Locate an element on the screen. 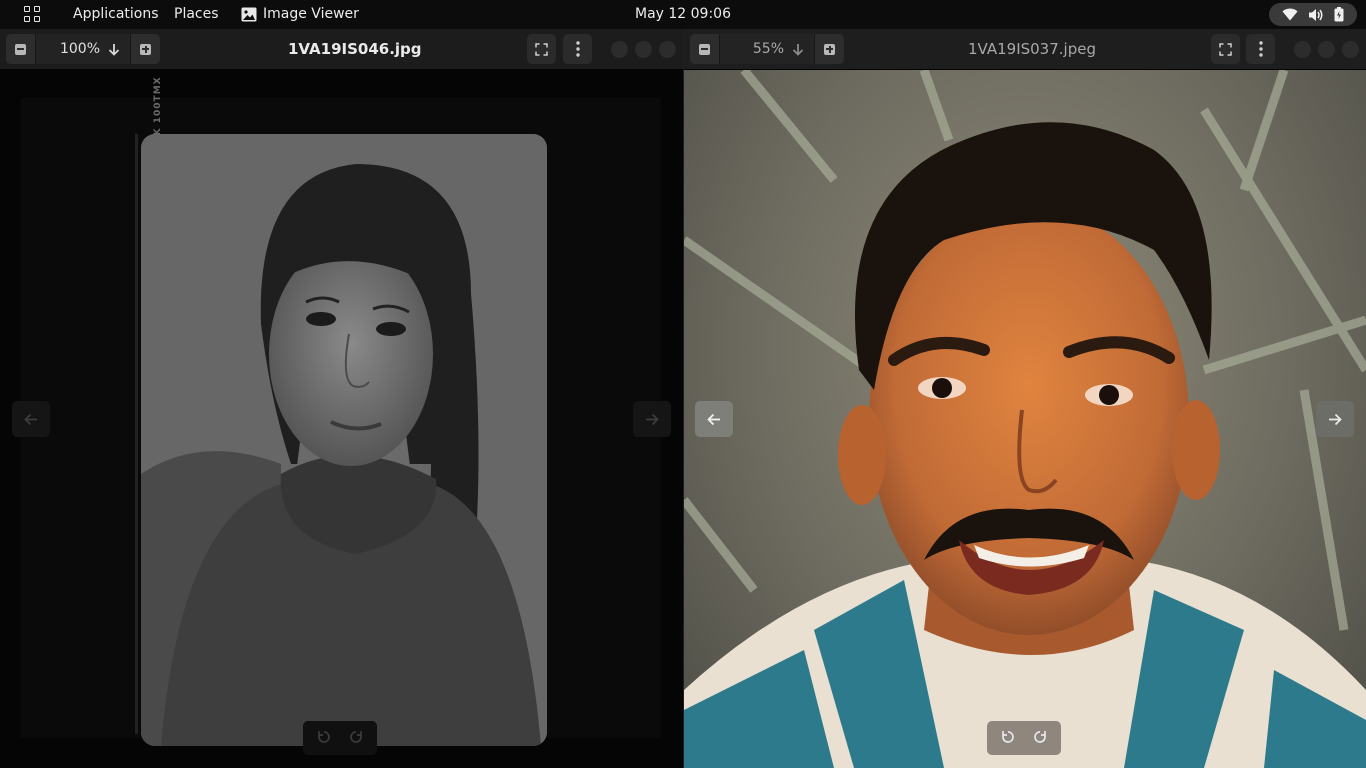  system-tray is located at coordinates (1313, 14).